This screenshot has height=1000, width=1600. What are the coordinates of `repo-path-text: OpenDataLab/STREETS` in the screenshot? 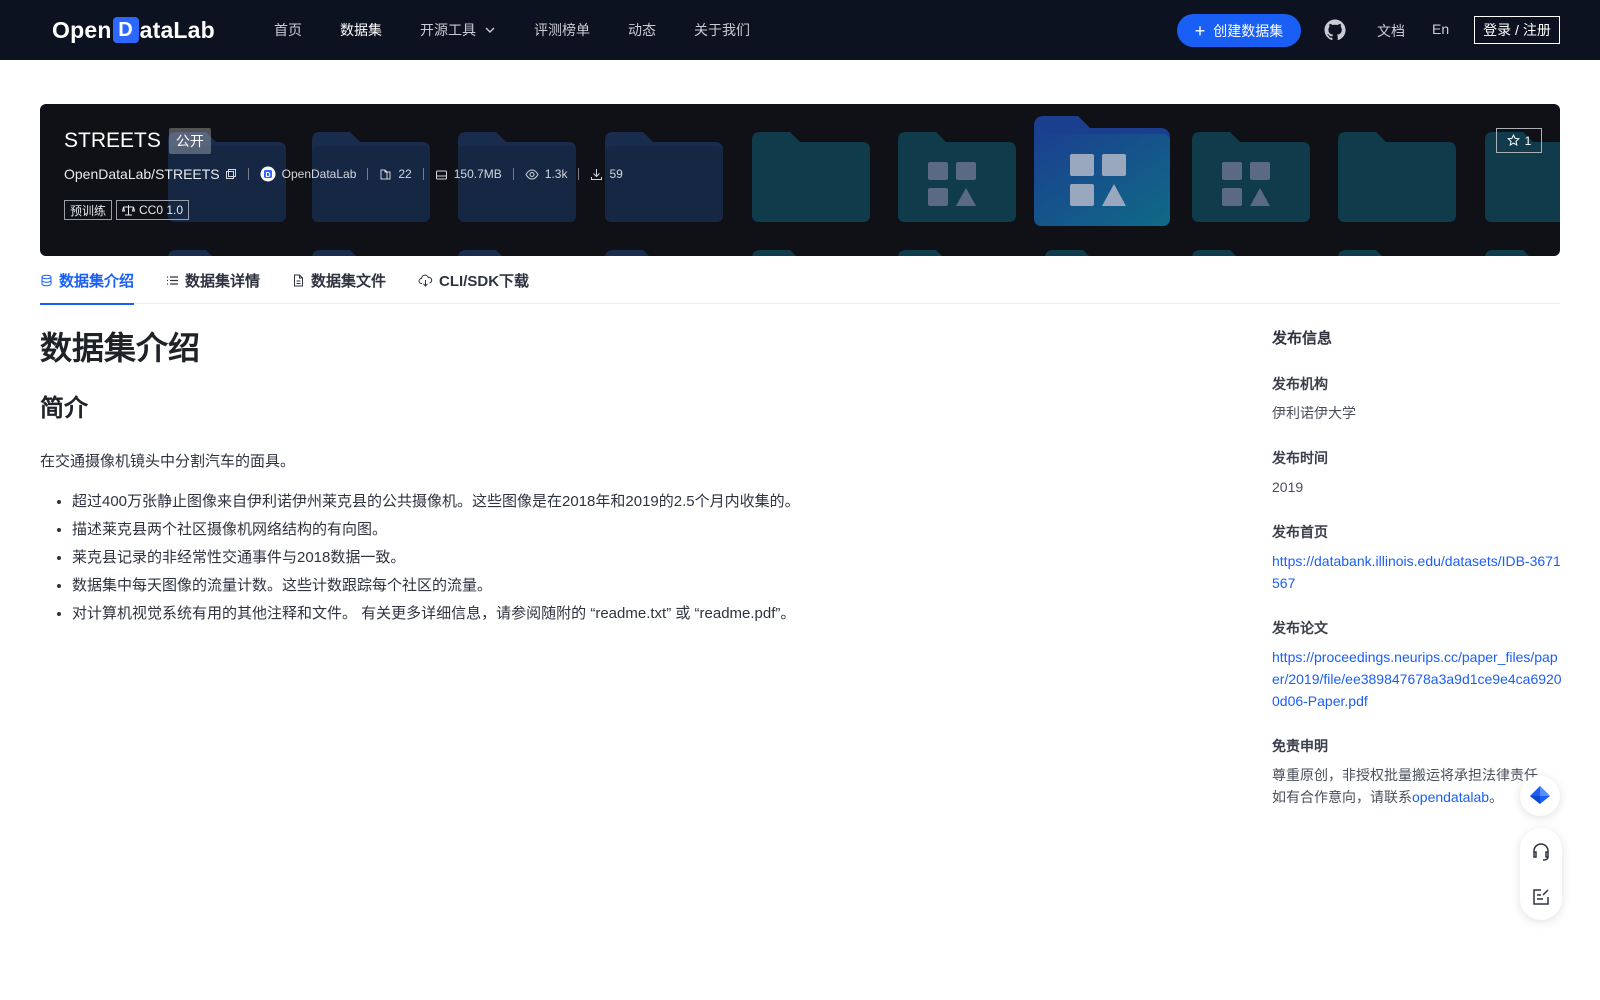 It's located at (142, 174).